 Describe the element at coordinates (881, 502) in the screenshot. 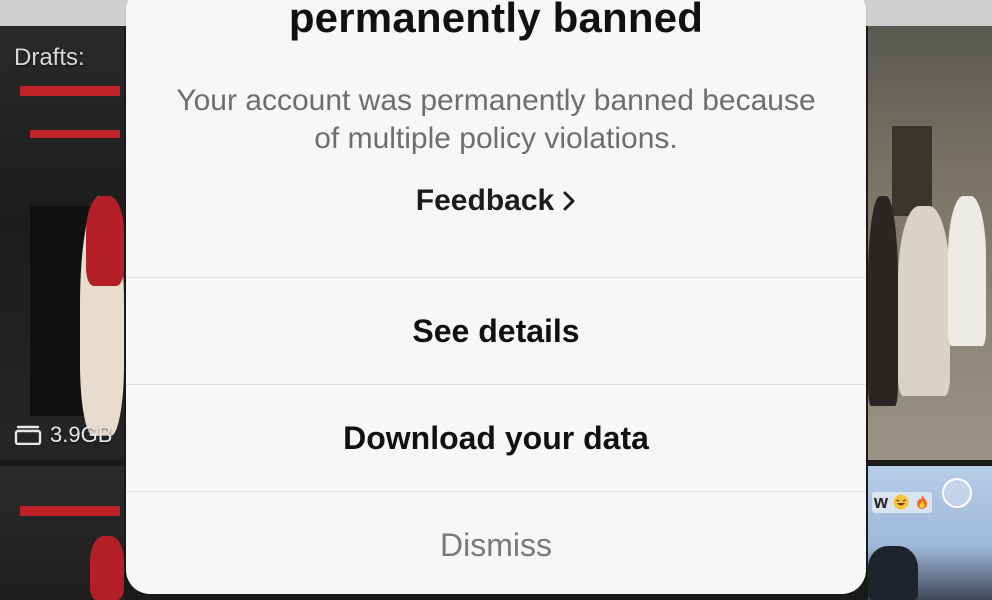

I see `caption-label: w` at that location.